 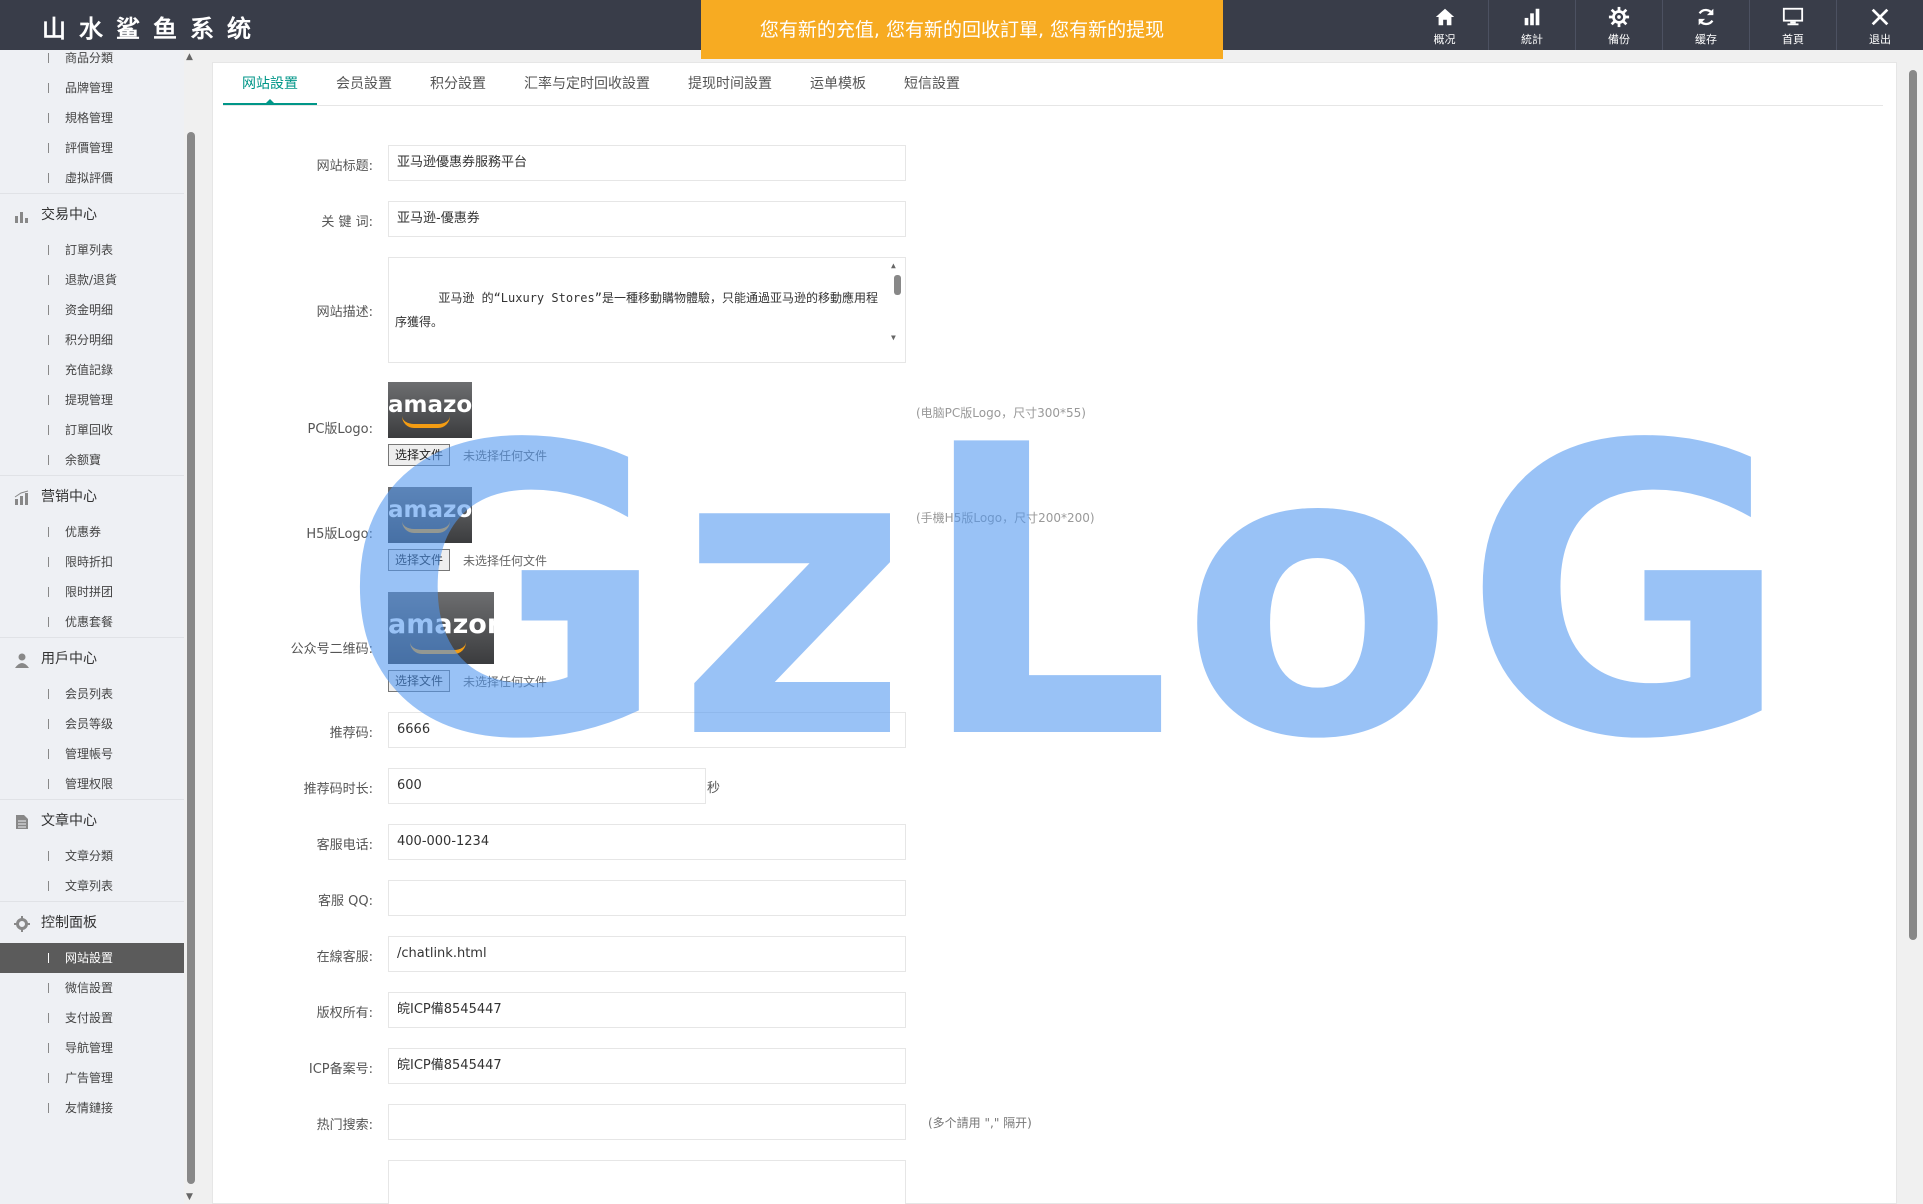 I want to click on ref-duration-unit: 秒, so click(x=714, y=788).